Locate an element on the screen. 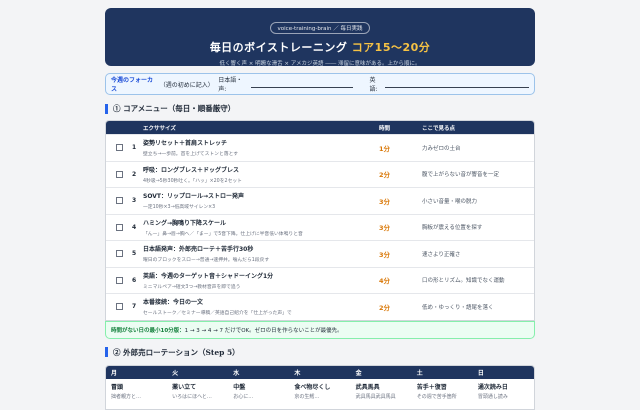 The image size is (640, 410). rotation-day: 水 is located at coordinates (236, 373).